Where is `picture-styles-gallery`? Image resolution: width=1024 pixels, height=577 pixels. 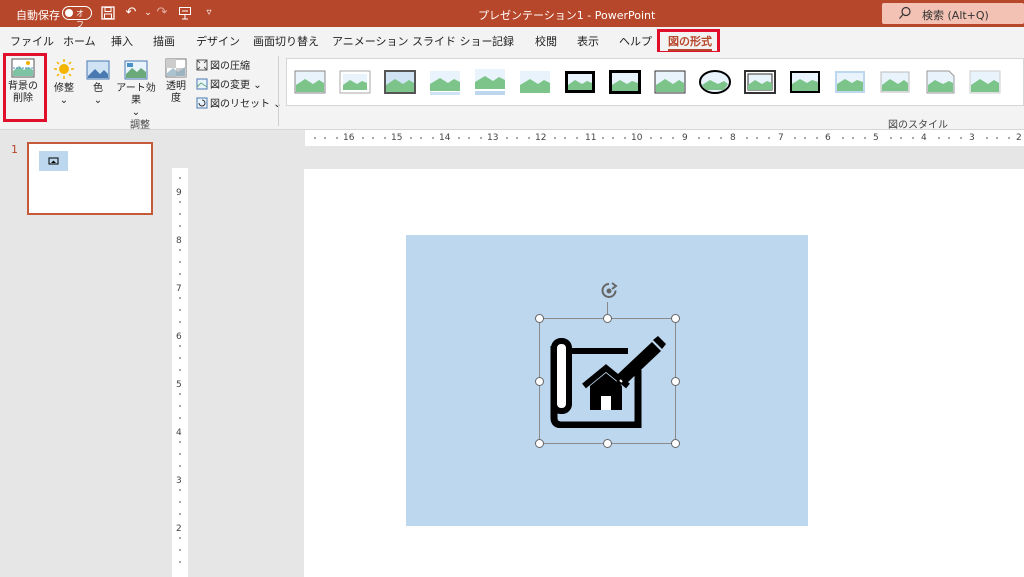
picture-styles-gallery is located at coordinates (655, 82).